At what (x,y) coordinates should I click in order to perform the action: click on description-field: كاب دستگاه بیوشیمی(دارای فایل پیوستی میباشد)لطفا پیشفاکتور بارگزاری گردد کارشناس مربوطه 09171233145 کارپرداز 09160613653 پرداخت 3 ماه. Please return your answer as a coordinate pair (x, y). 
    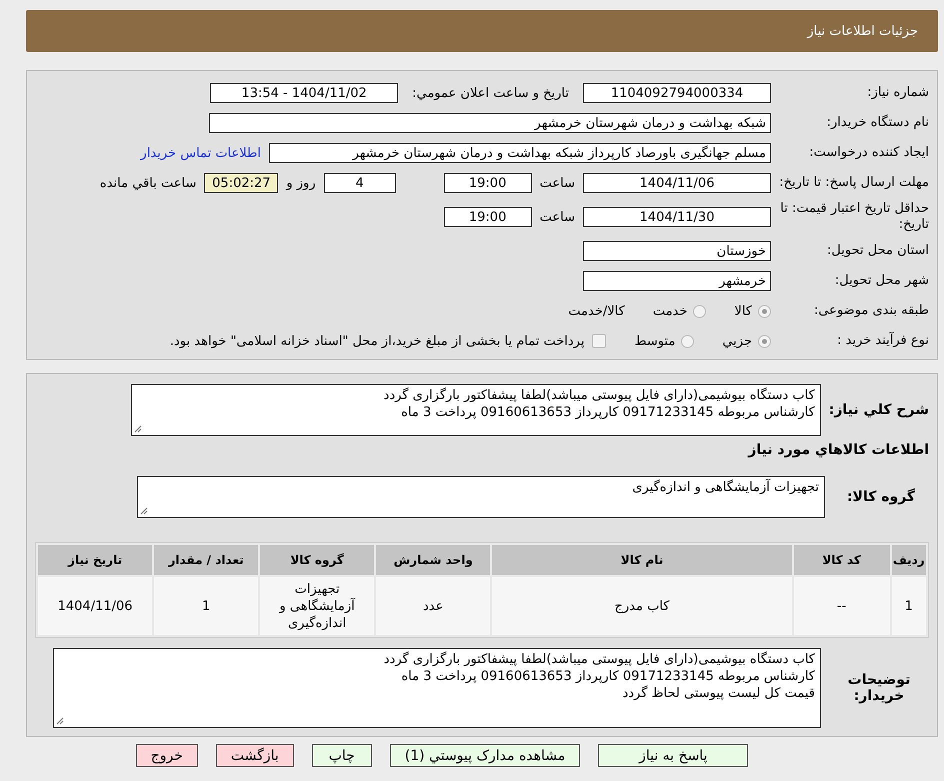
    Looking at the image, I should click on (475, 410).